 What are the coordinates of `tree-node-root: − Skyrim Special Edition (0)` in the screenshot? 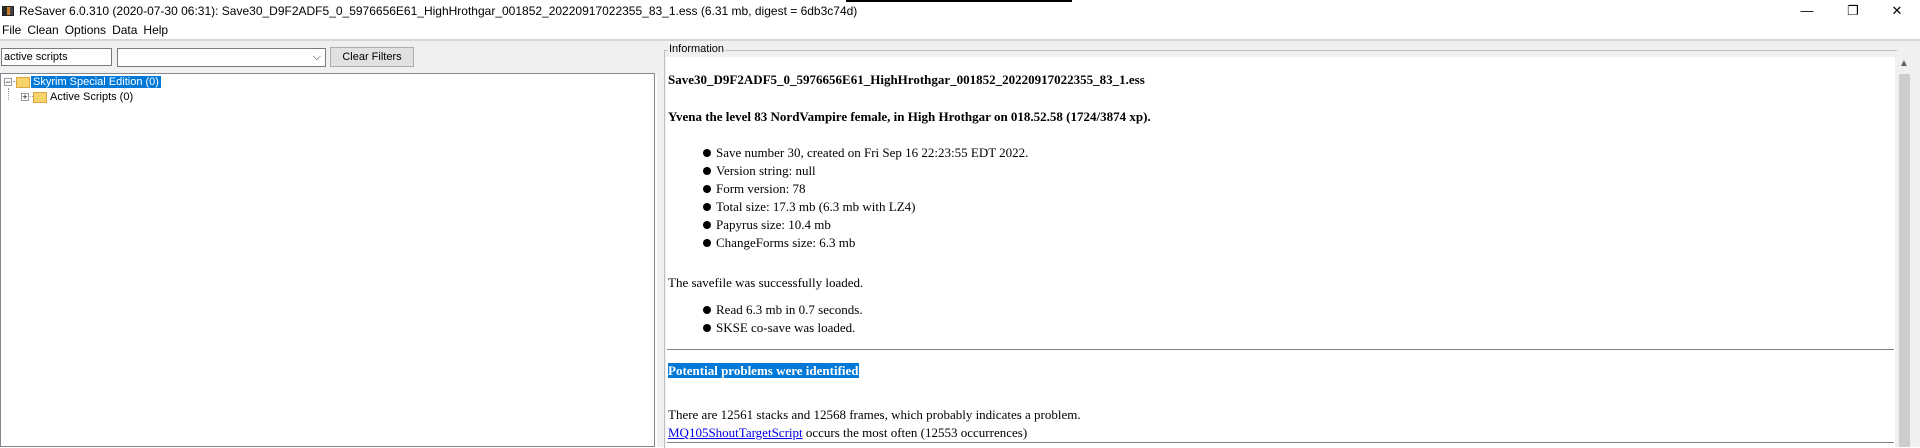 It's located at (82, 82).